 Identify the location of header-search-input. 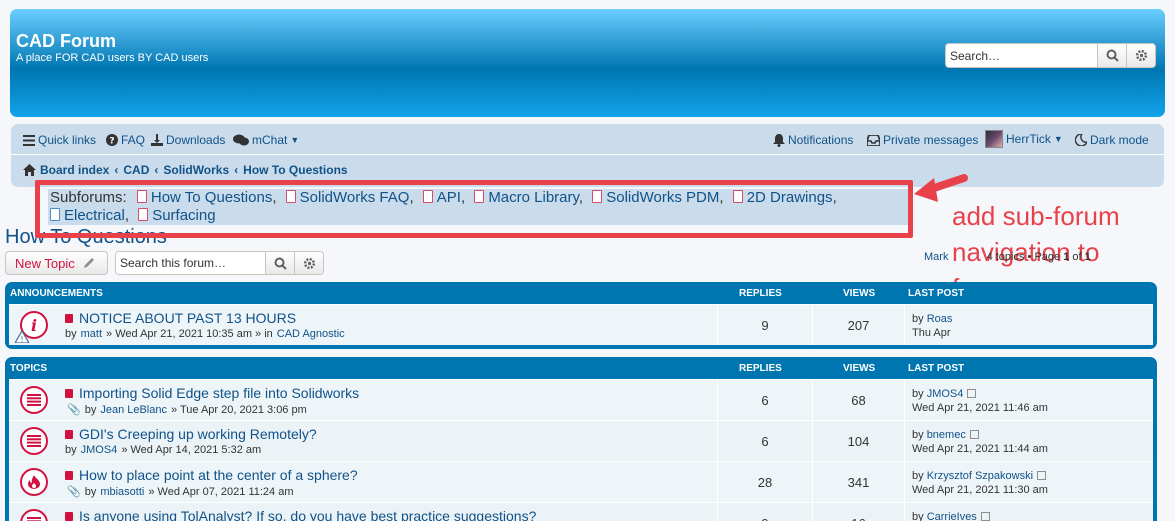
(1021, 55).